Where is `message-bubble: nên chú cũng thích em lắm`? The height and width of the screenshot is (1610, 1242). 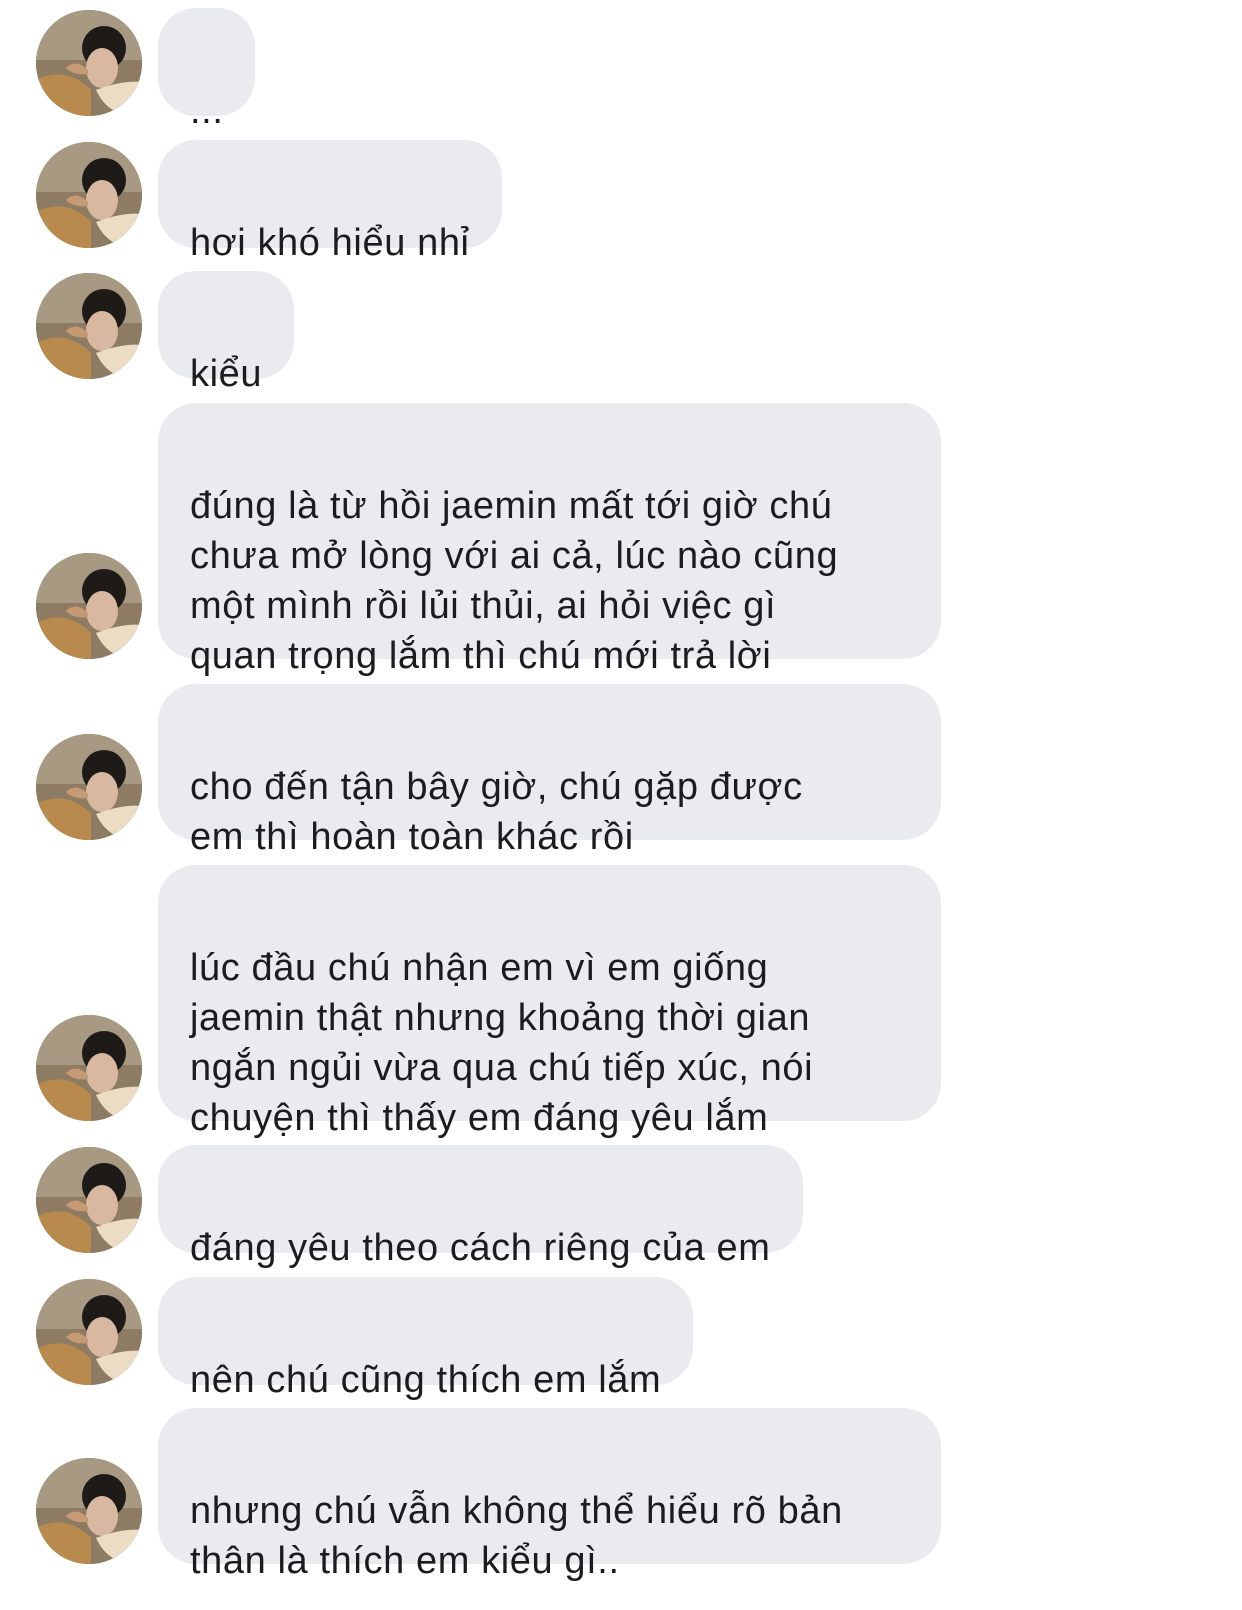
message-bubble: nên chú cũng thích em lắm is located at coordinates (426, 1339).